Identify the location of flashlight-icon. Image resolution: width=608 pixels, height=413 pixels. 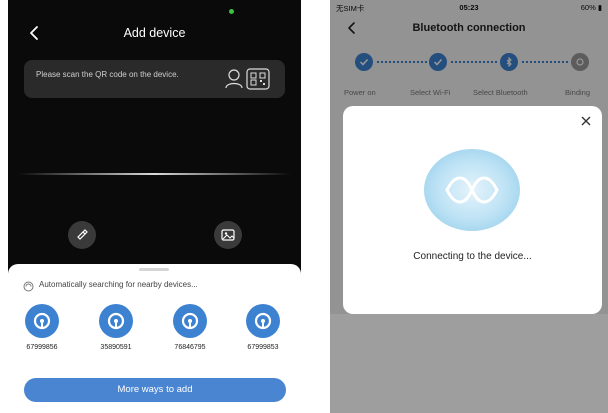
(82, 234).